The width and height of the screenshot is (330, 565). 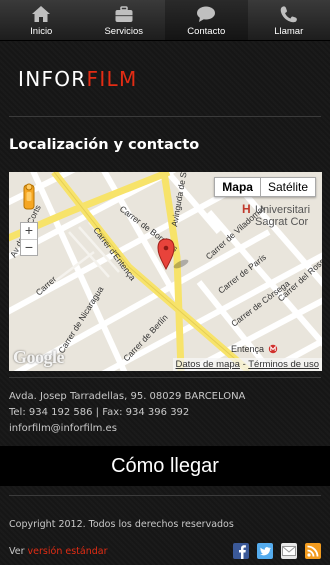 What do you see at coordinates (68, 551) in the screenshot?
I see `standard-version-link: versión estándar` at bounding box center [68, 551].